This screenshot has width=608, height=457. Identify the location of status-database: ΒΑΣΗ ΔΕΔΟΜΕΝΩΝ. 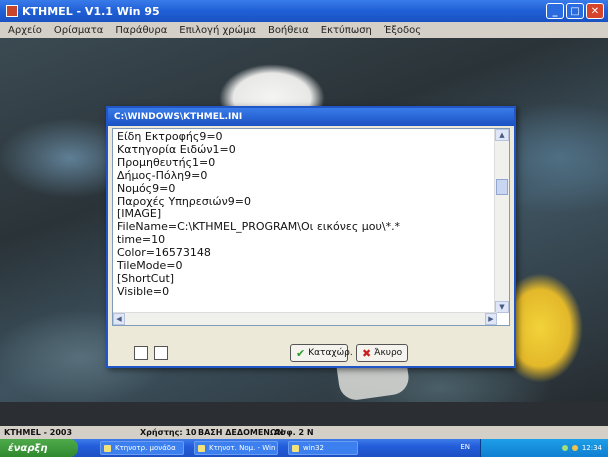
(241, 432).